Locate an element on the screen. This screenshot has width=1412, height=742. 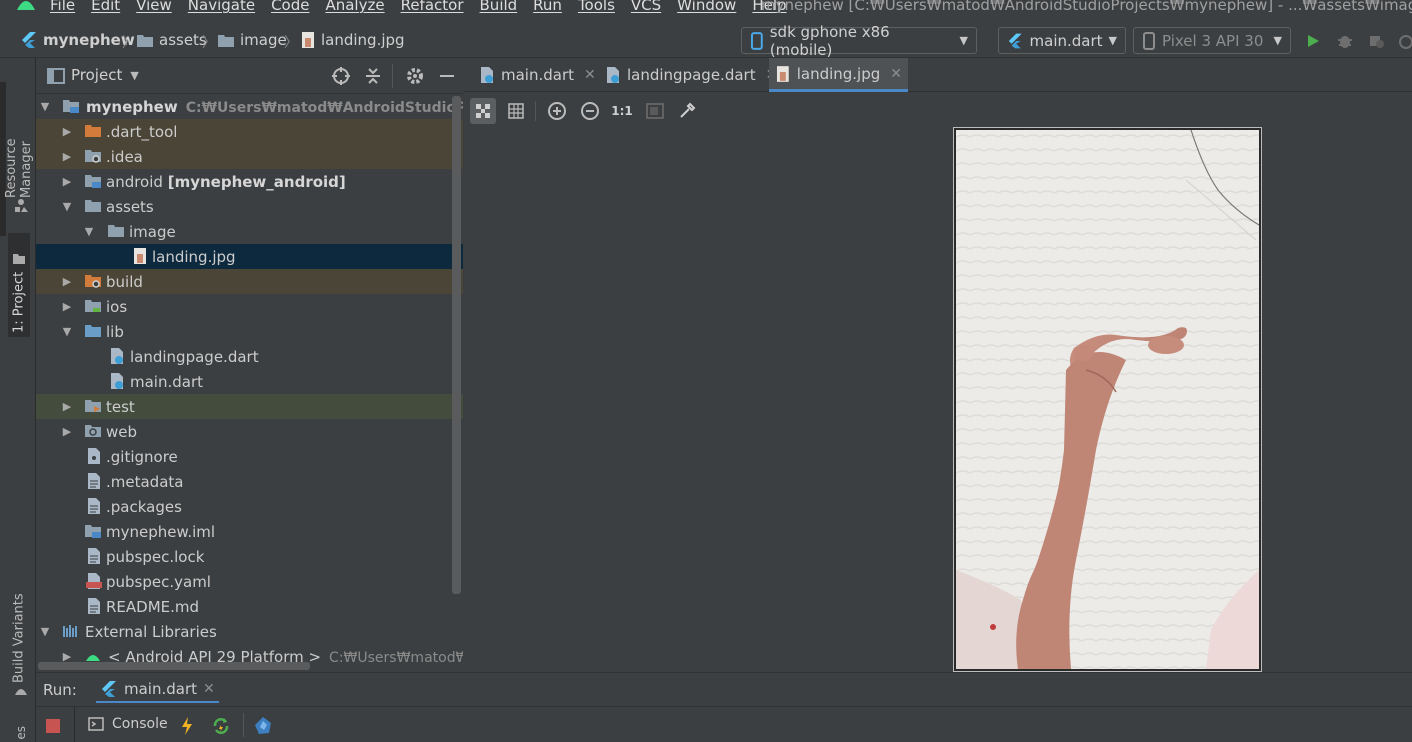
breadcrumb-image: image is located at coordinates (252, 40).